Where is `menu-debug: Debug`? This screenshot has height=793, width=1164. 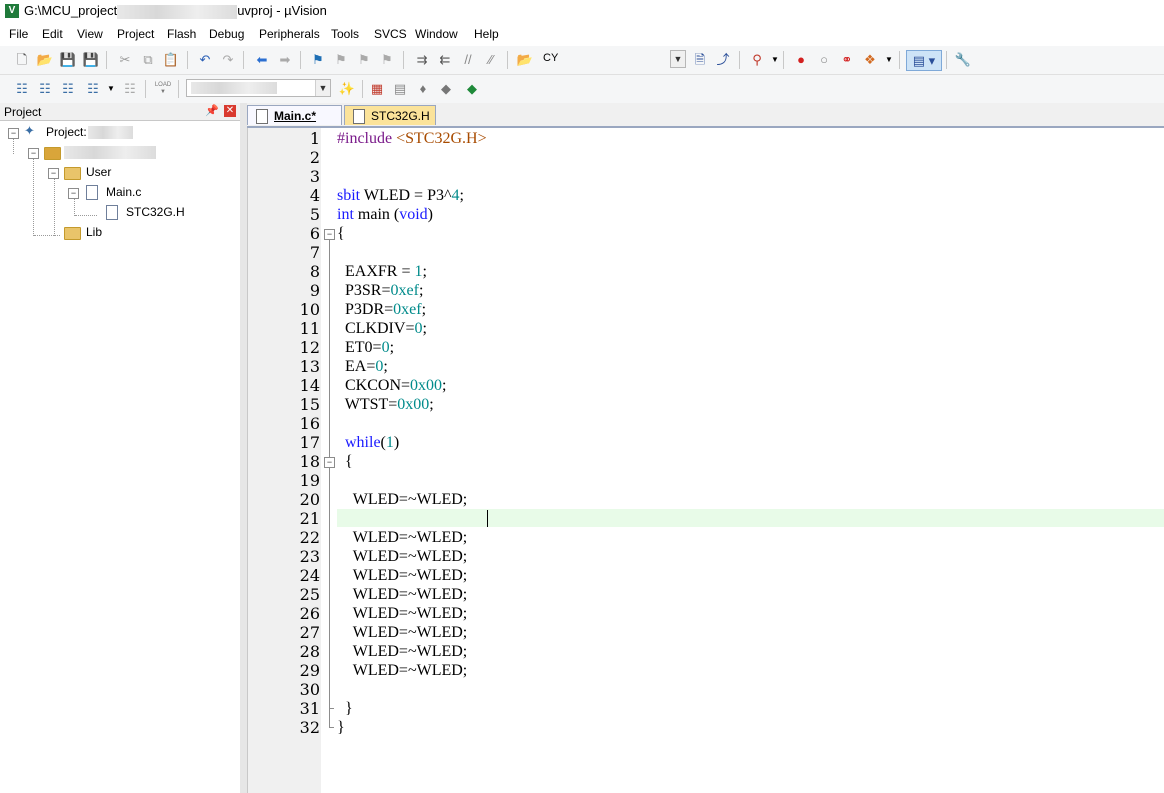 menu-debug: Debug is located at coordinates (226, 34).